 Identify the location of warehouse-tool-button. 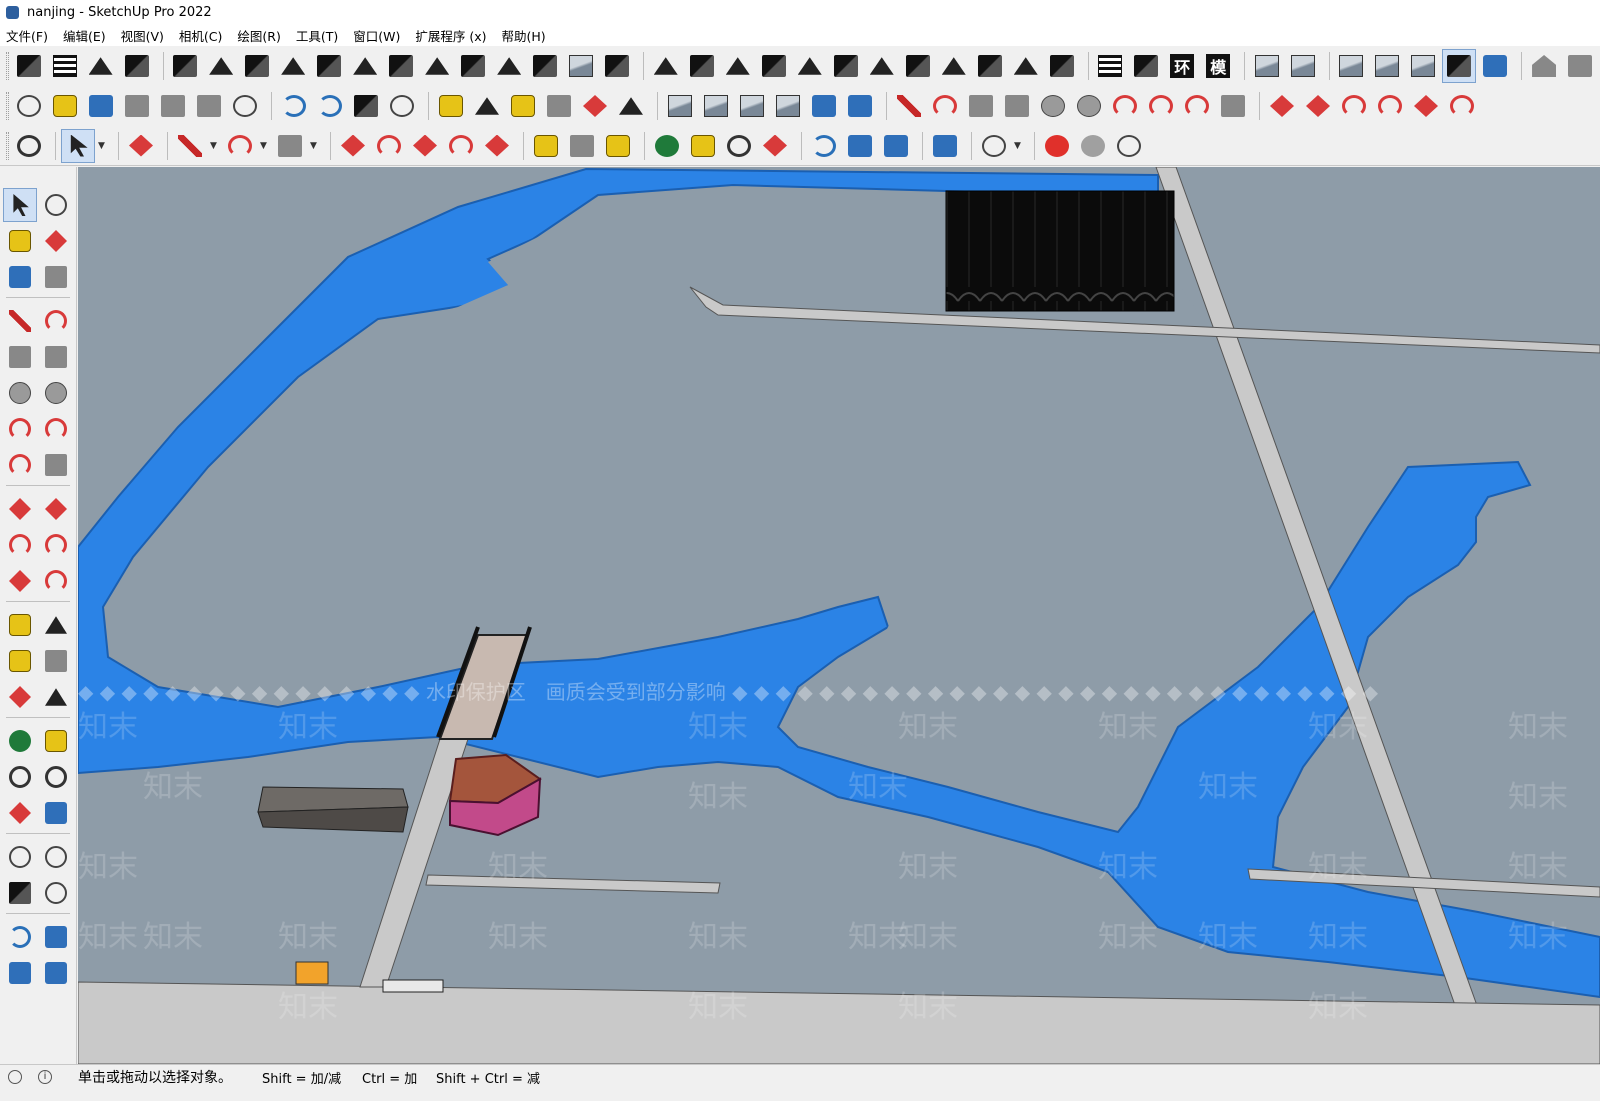
(824, 146).